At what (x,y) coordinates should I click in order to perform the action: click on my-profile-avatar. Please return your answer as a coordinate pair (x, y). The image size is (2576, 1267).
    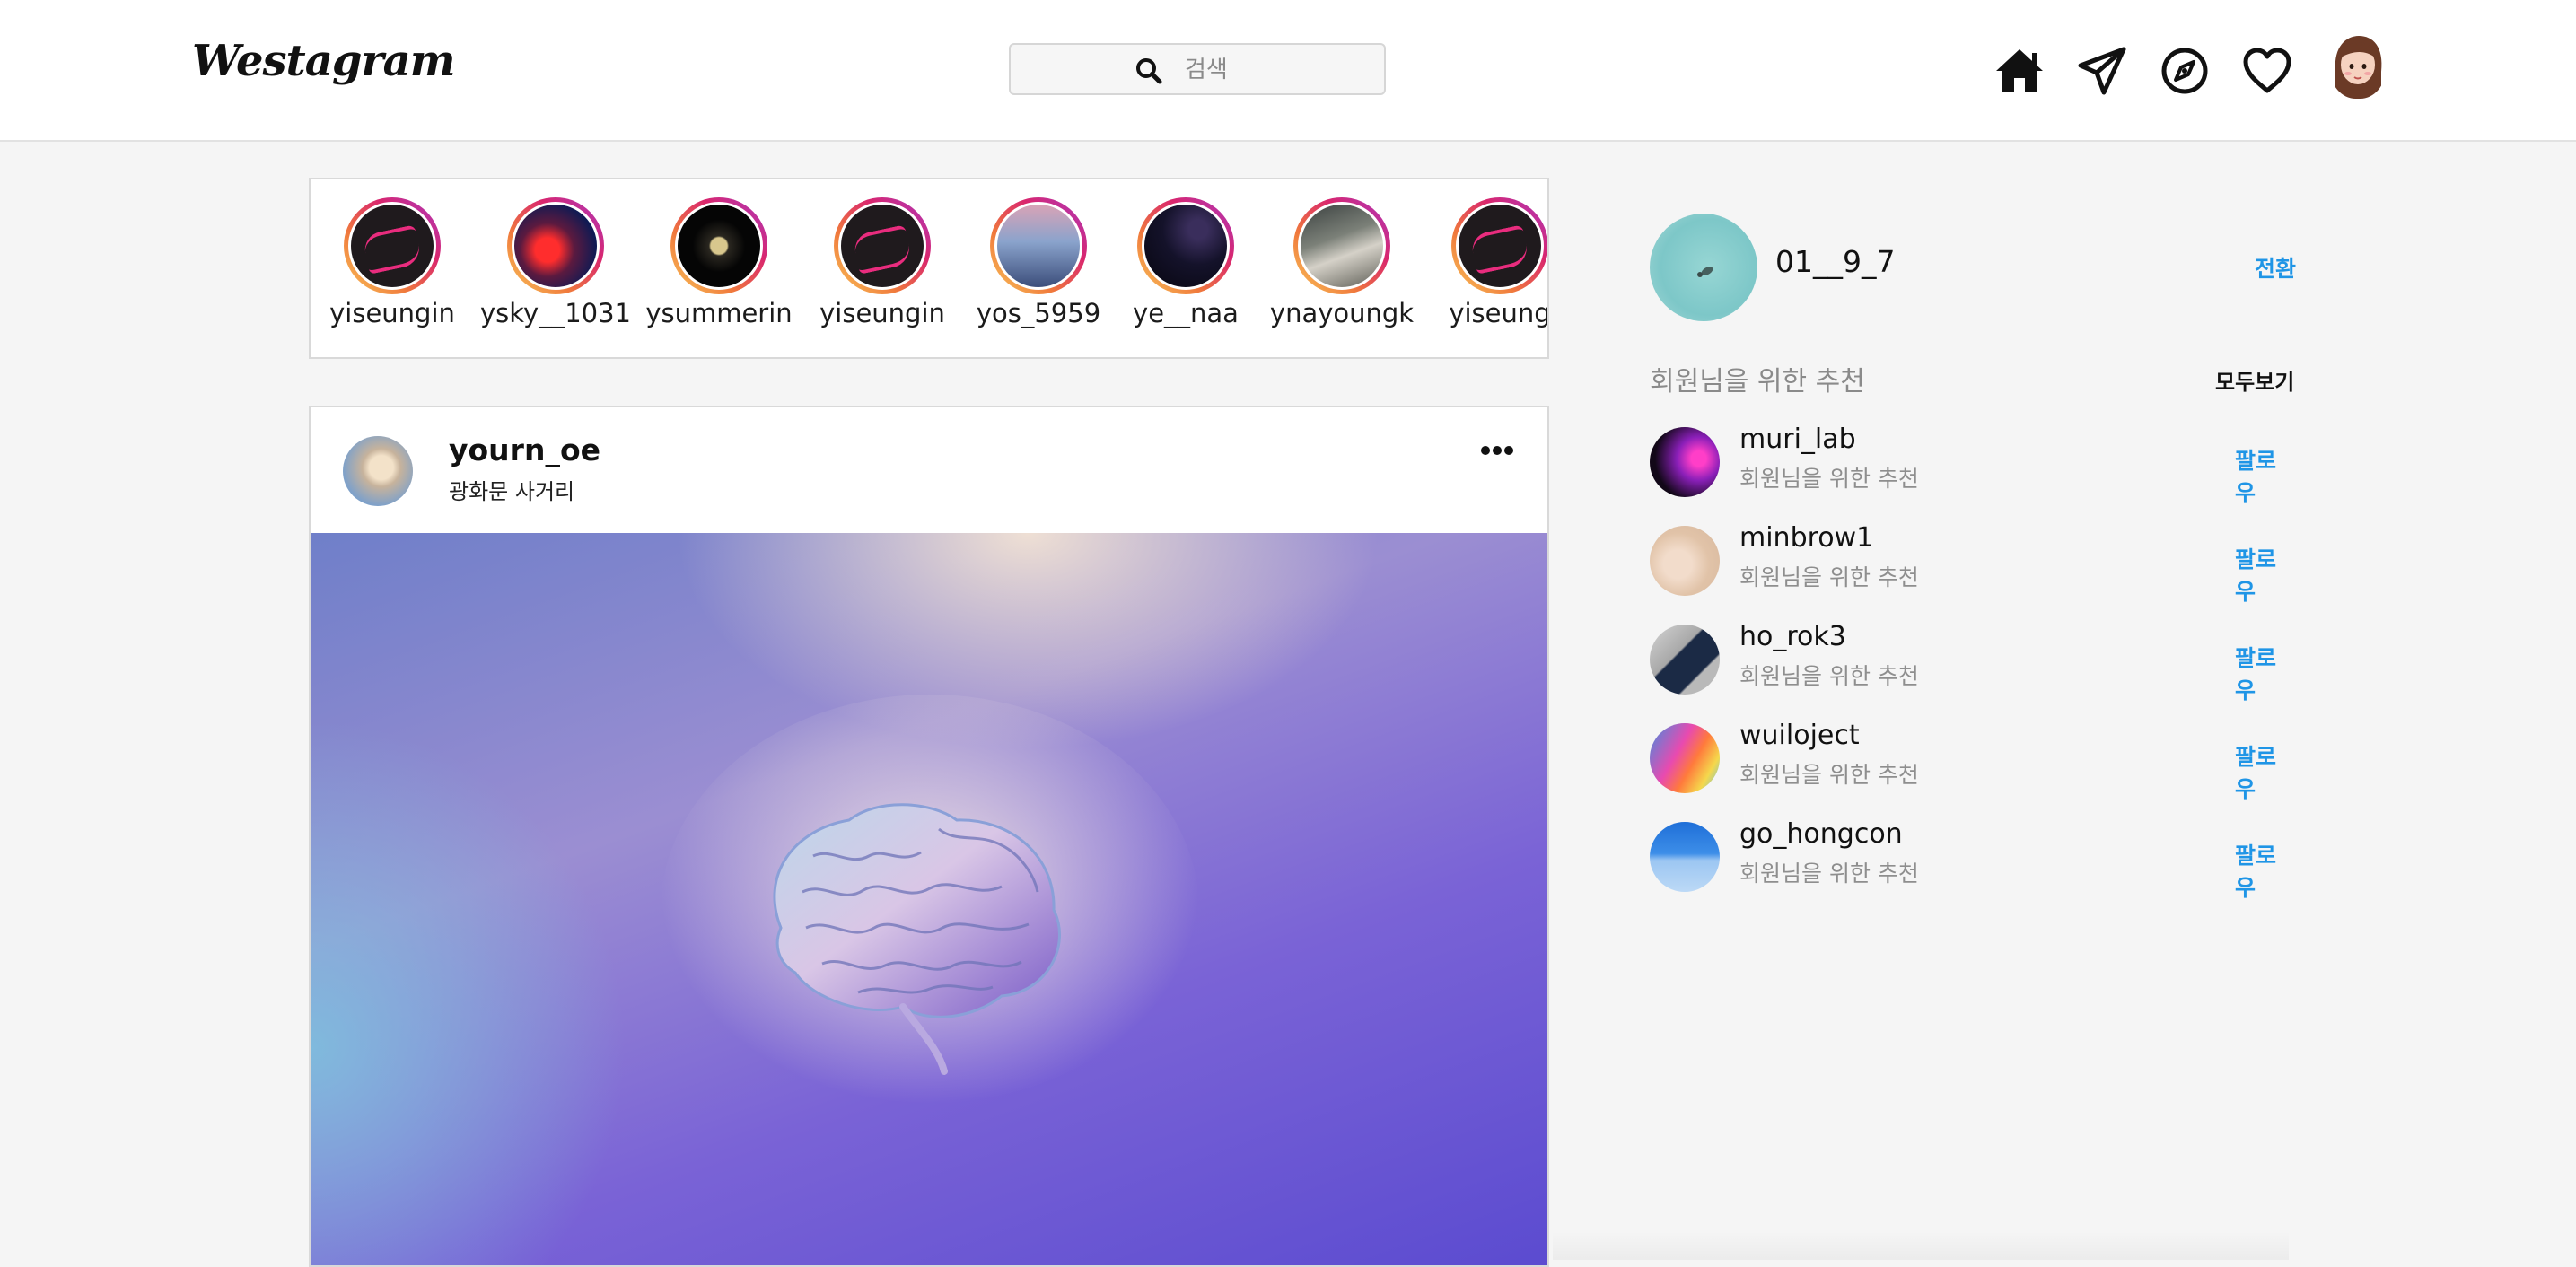
    Looking at the image, I should click on (1703, 267).